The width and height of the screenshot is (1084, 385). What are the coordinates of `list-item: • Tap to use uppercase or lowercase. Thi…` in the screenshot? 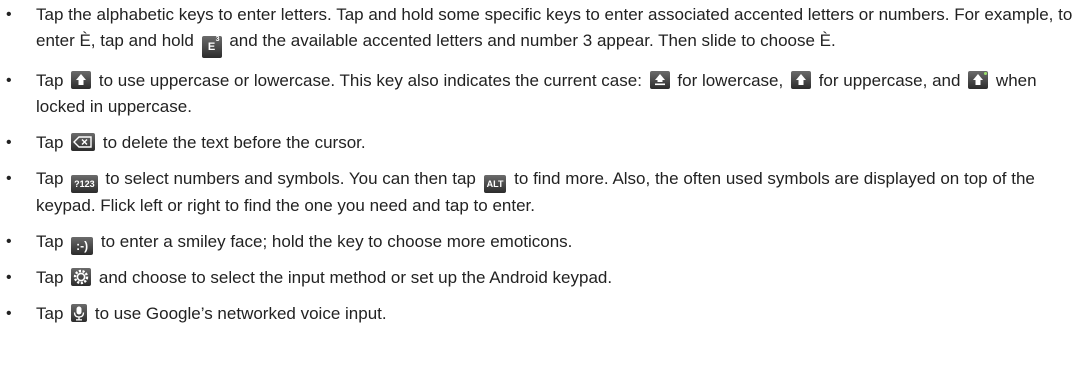 It's located at (542, 94).